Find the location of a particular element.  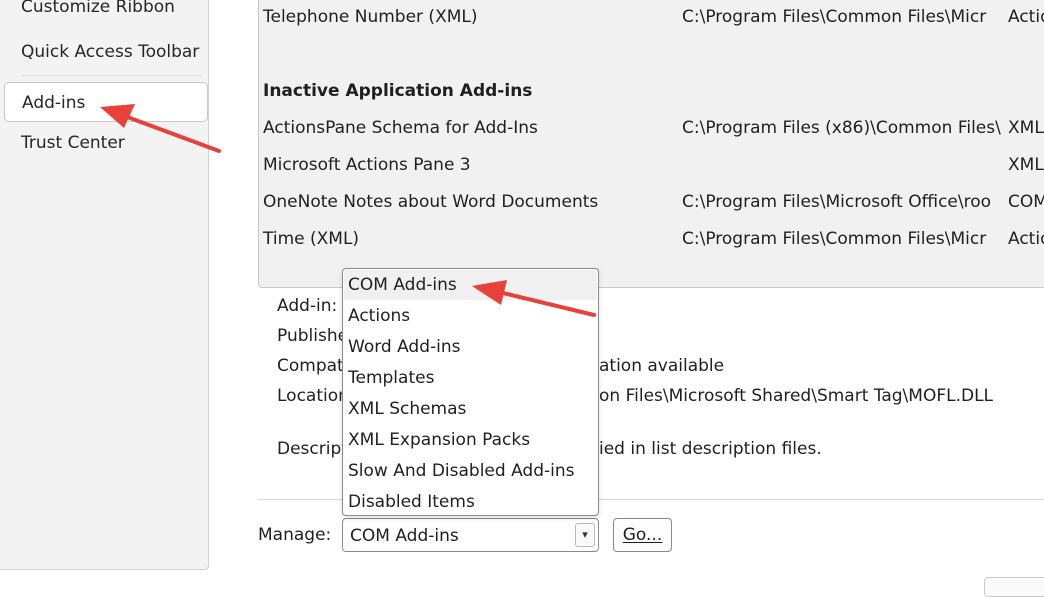

addin-location: C:\Program Files (x86)\Common Files\ is located at coordinates (841, 128).